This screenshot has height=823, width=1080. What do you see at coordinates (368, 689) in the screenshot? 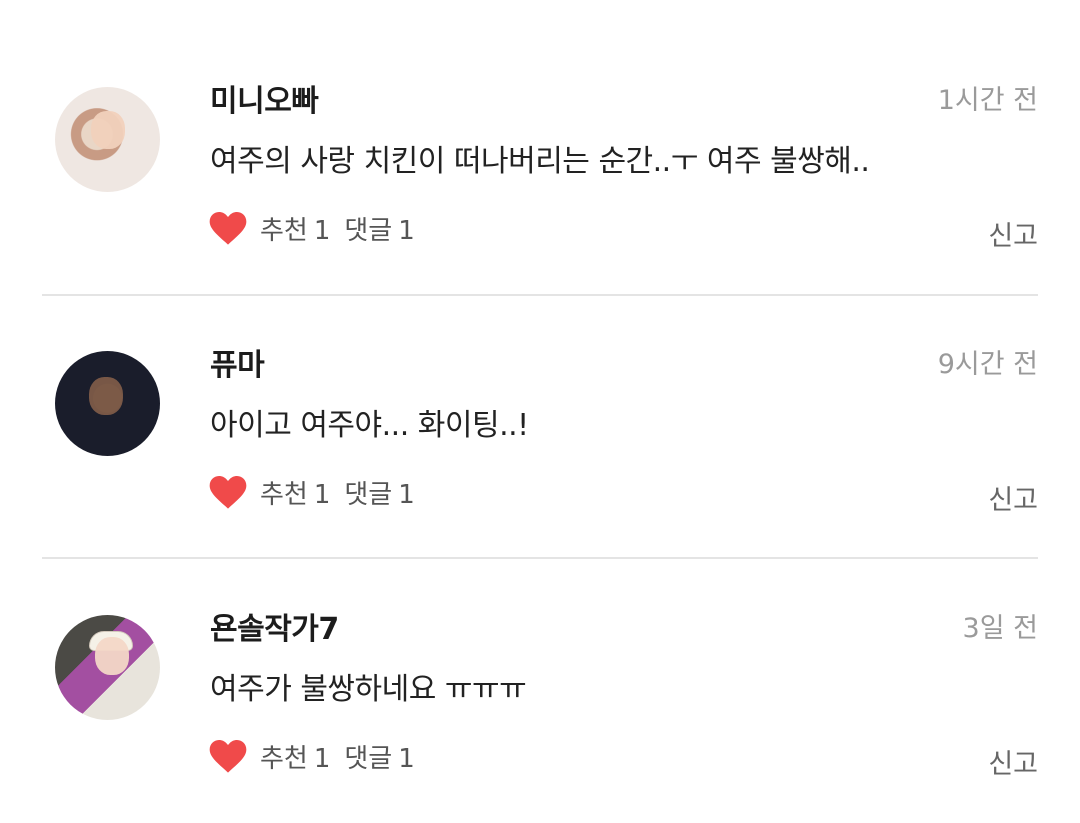
I see `comment-text: 여주가 불쌍하네요 ㅠㅠㅠ` at bounding box center [368, 689].